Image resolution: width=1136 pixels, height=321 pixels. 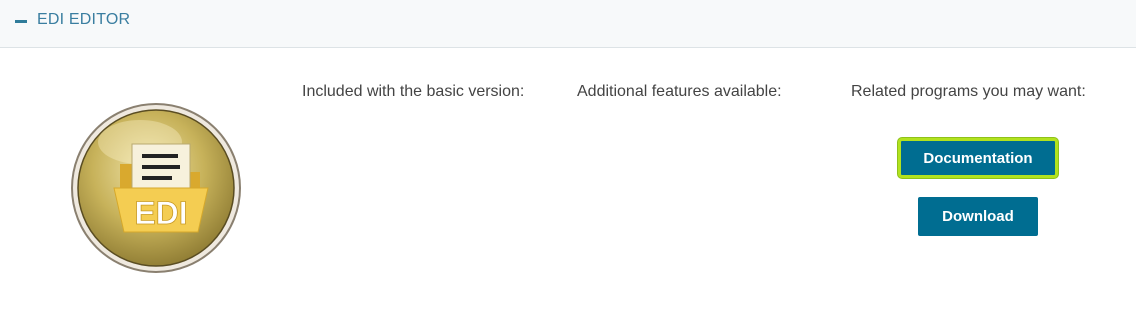 What do you see at coordinates (968, 91) in the screenshot?
I see `related-programs-heading: Related programs you may want:` at bounding box center [968, 91].